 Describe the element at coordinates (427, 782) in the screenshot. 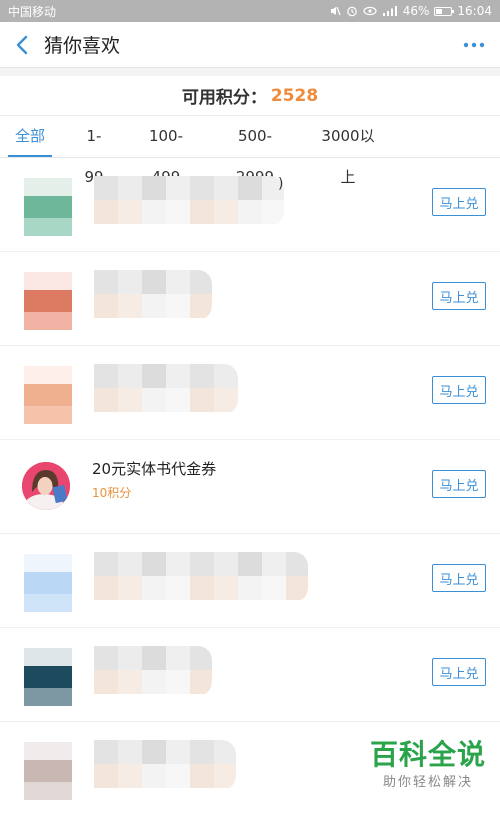

I see `watermark-slogan: 助你轻松解决` at that location.